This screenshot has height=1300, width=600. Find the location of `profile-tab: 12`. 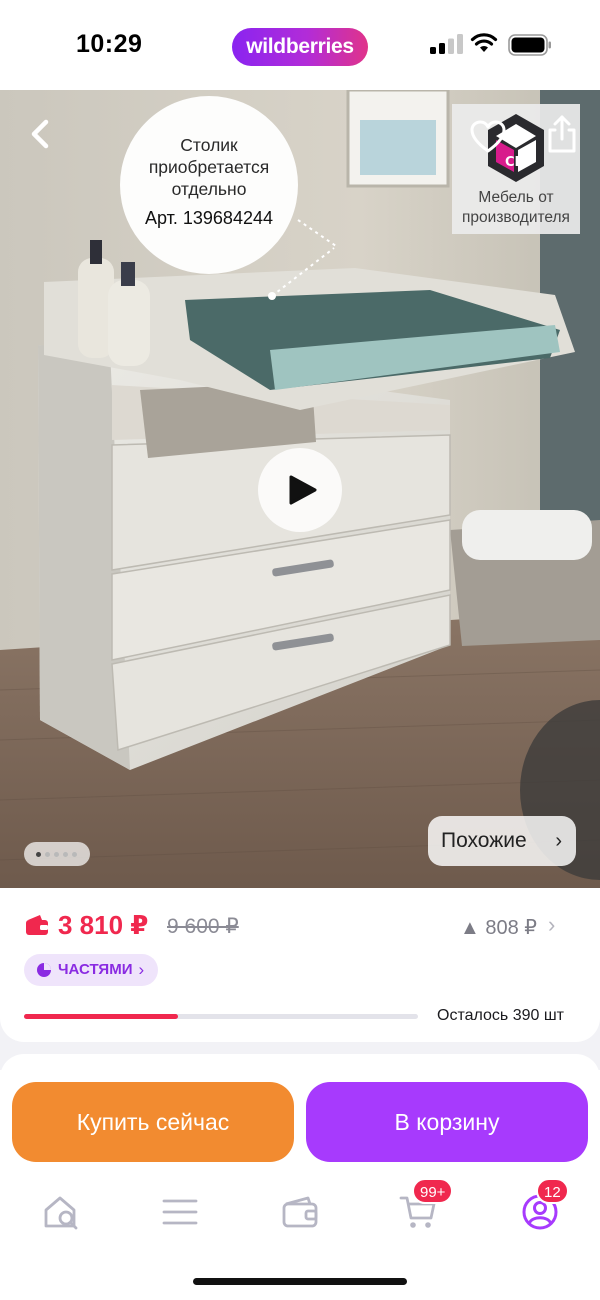

profile-tab: 12 is located at coordinates (544, 1205).